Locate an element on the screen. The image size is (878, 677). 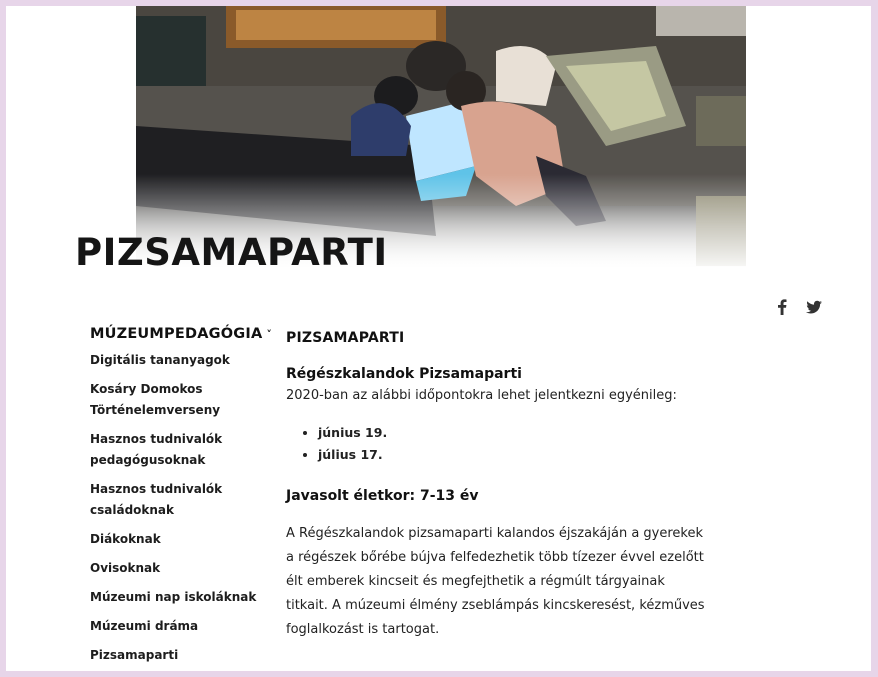
sidebar-heading-label: MÚZEUMPEDAGÓGIA is located at coordinates (176, 334).